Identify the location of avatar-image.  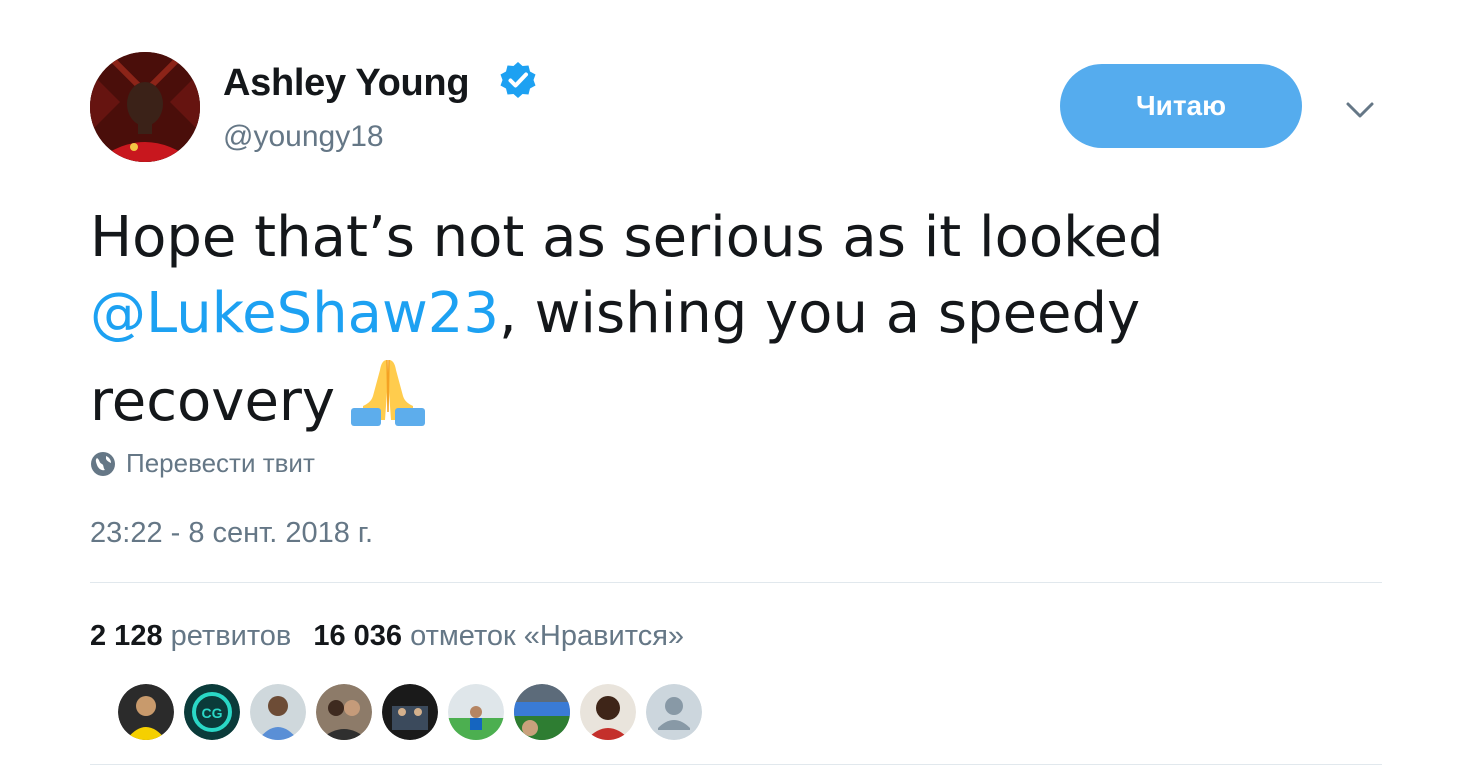
(145, 107).